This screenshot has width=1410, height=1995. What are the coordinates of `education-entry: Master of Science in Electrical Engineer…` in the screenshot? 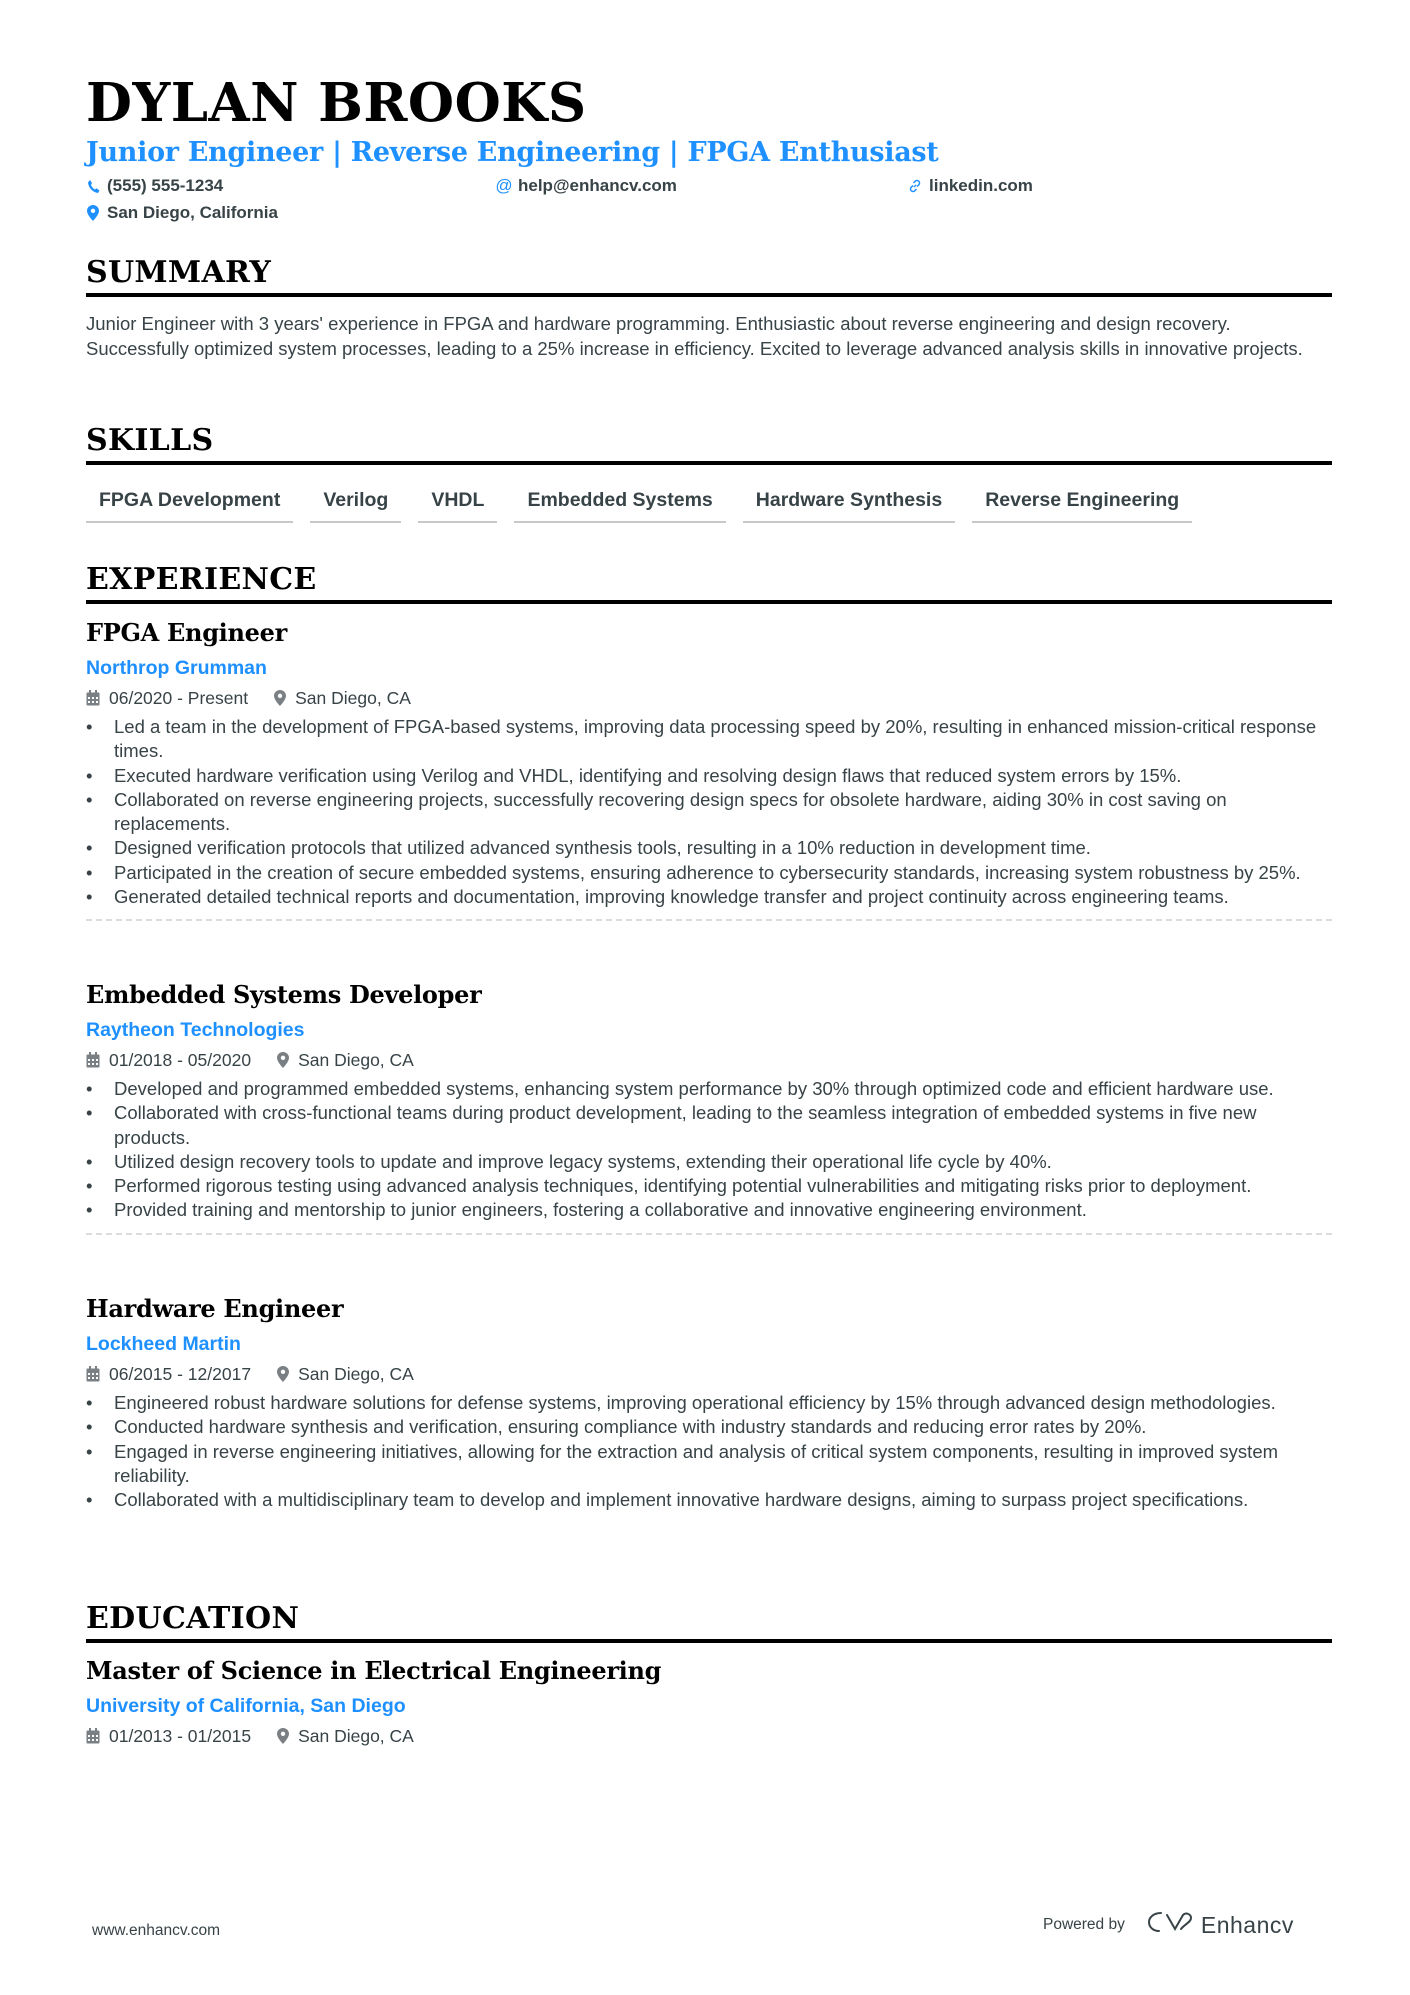 It's located at (709, 1701).